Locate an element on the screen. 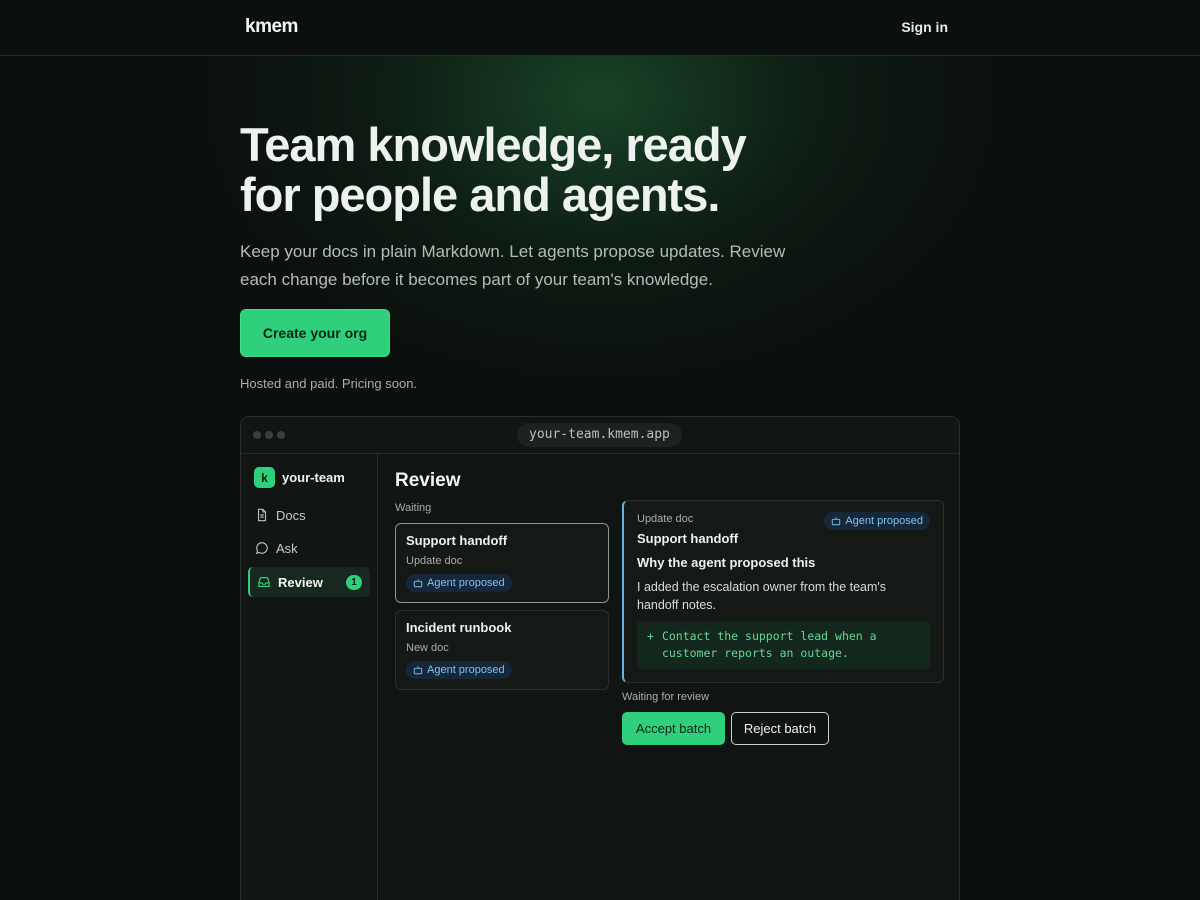 The height and width of the screenshot is (900, 1200). sidebar-item-label: Docs is located at coordinates (291, 515).